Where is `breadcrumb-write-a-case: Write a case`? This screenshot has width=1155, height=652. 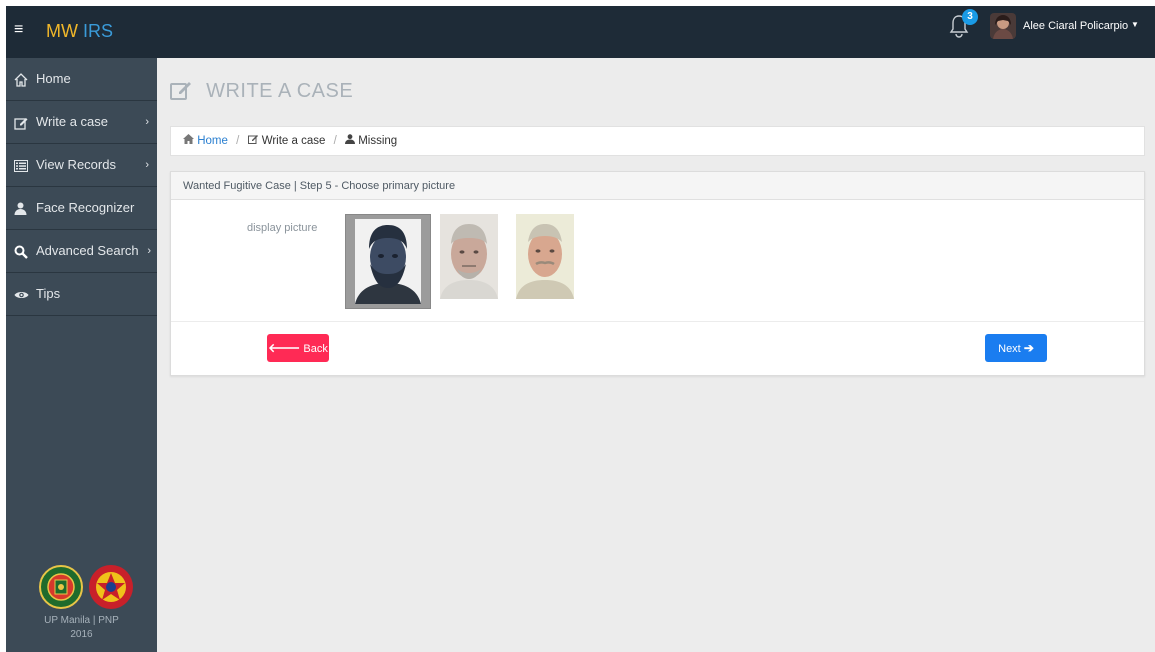 breadcrumb-write-a-case: Write a case is located at coordinates (288, 141).